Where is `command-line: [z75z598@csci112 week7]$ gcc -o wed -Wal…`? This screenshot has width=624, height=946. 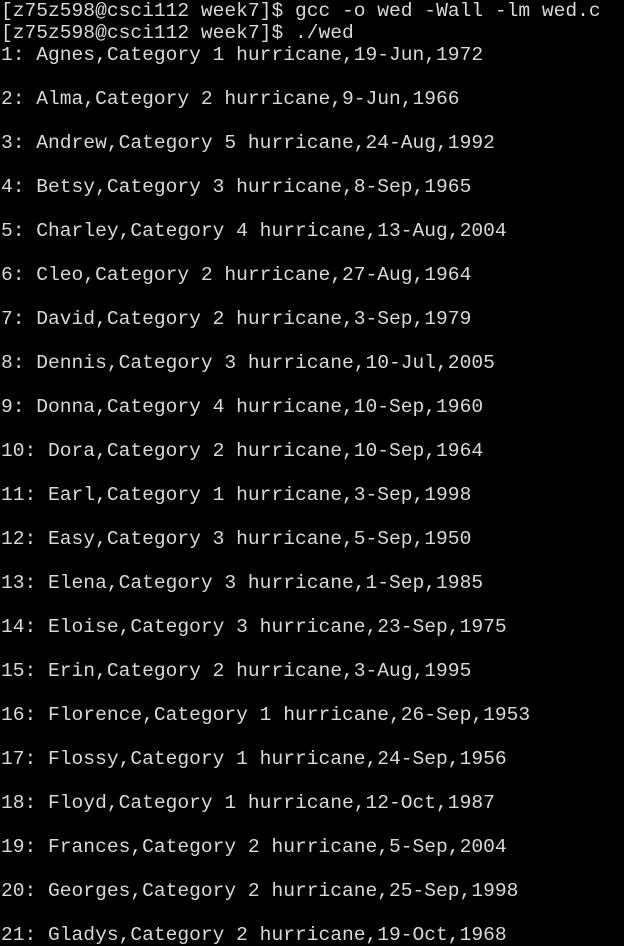
command-line: [z75z598@csci112 week7]$ gcc -o wed -Wal… is located at coordinates (312, 11).